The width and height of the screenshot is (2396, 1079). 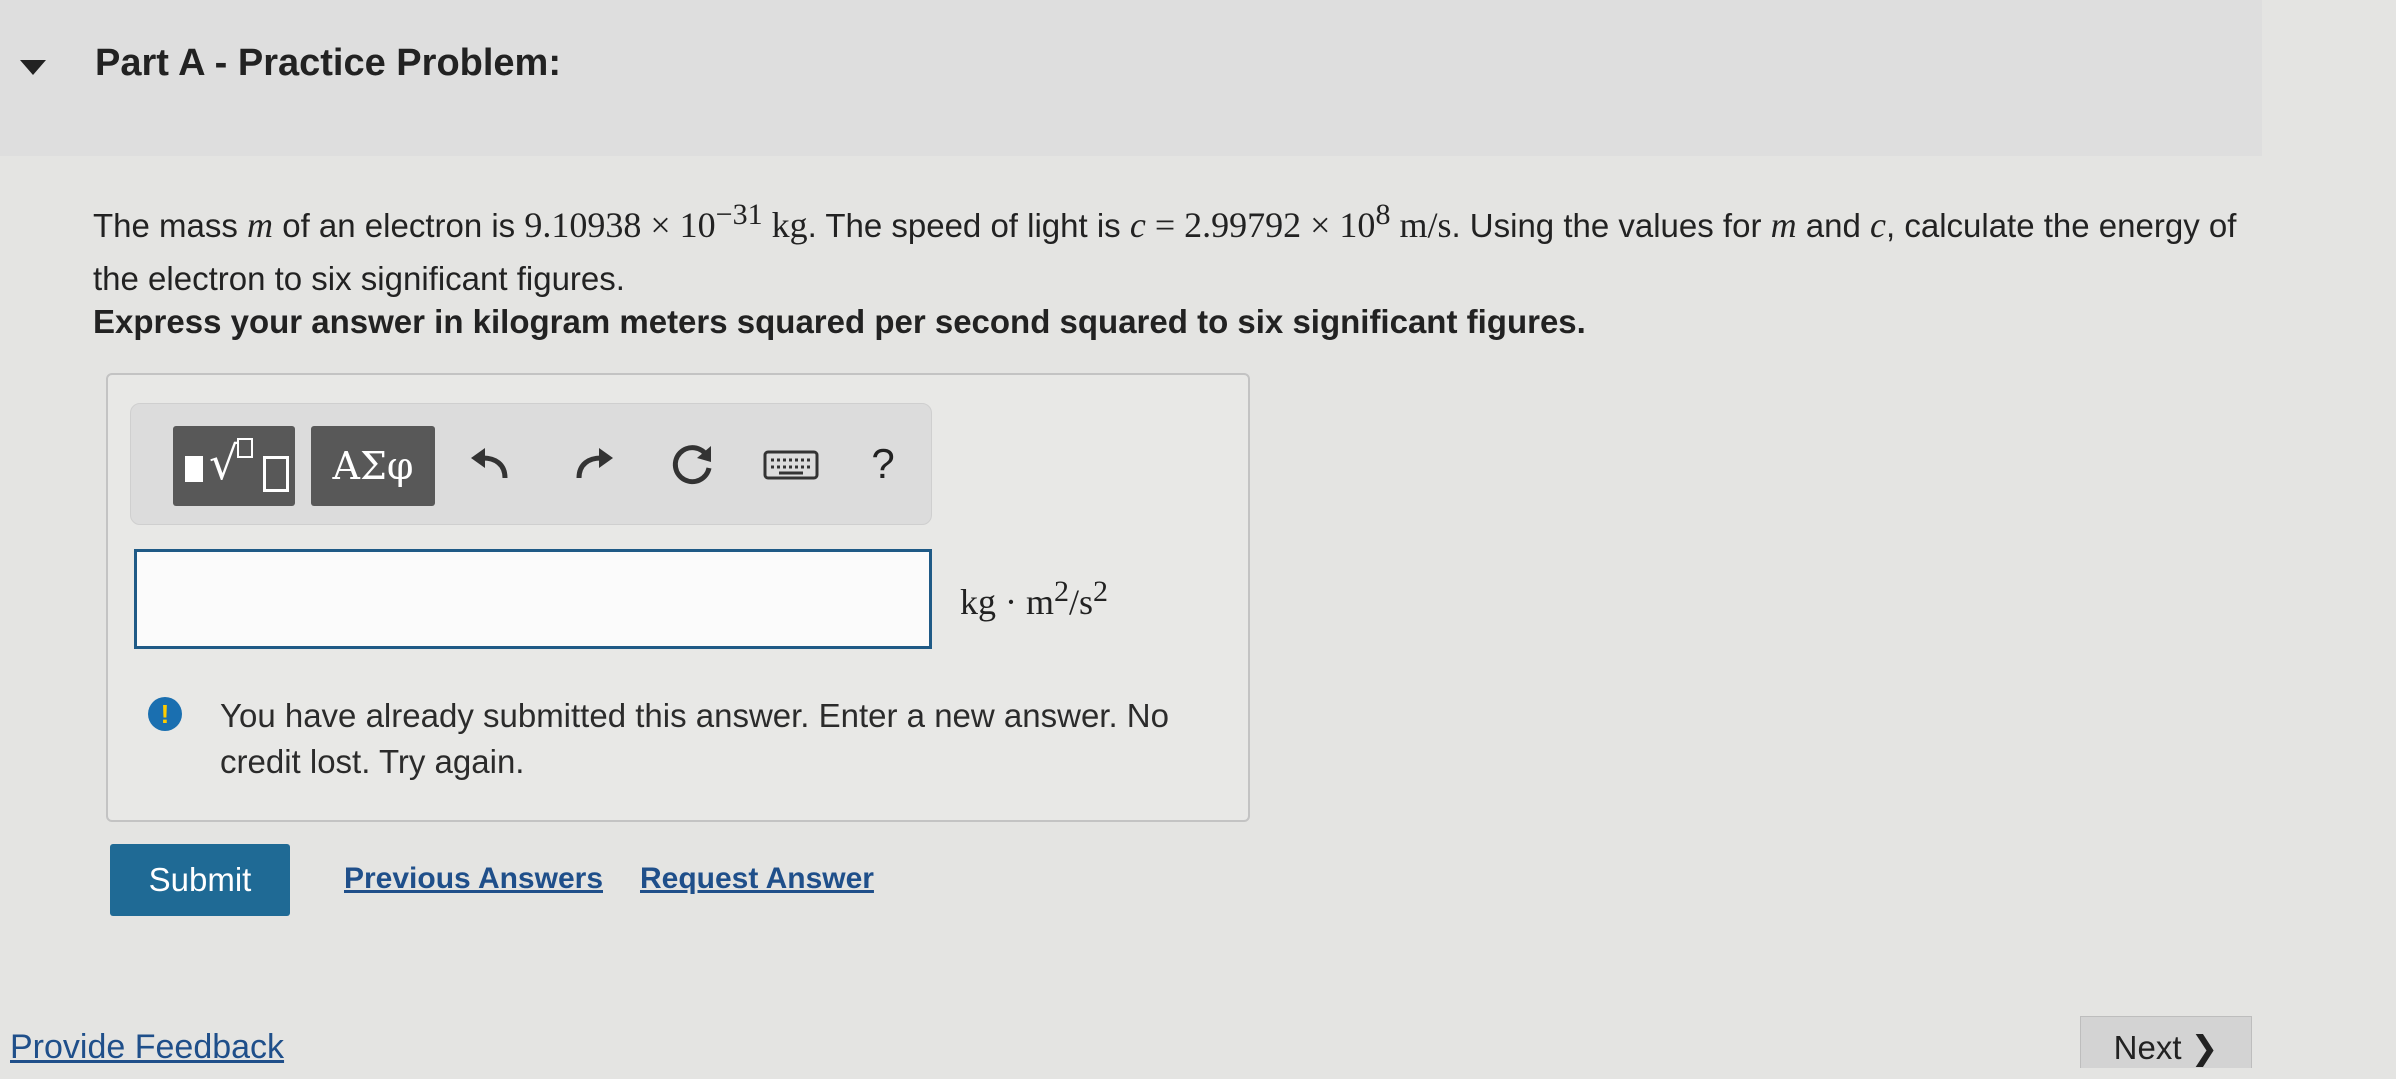 I want to click on templates-button: √, so click(x=234, y=466).